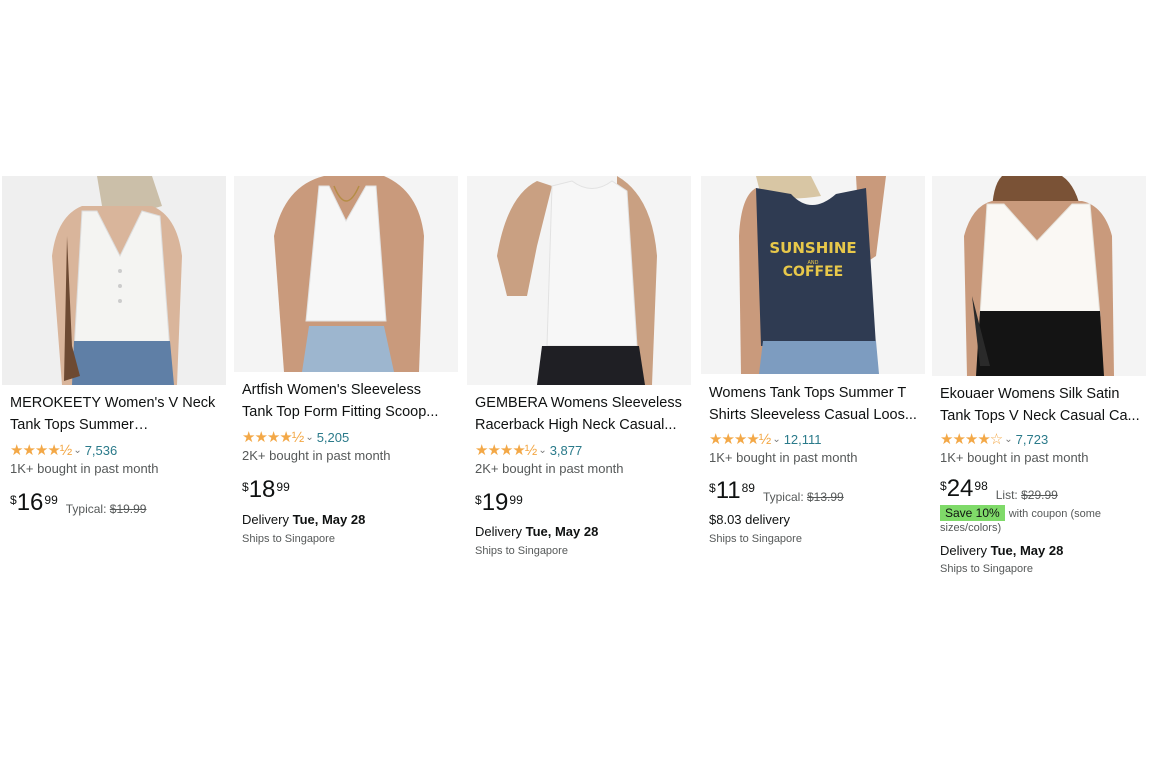 The width and height of the screenshot is (1150, 767). Describe the element at coordinates (825, 497) in the screenshot. I see `typical-value: $13.99` at that location.